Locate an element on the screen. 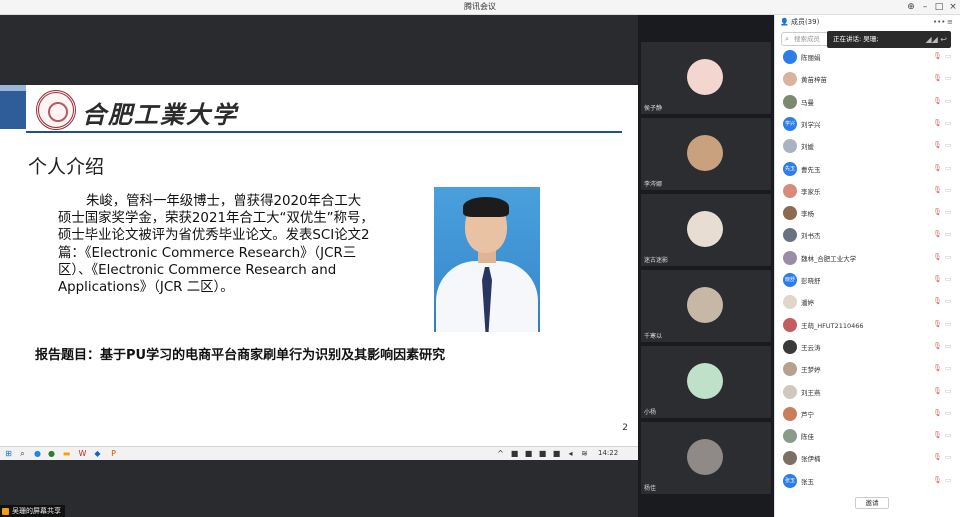 The image size is (960, 517). video-tile: 侯子静 is located at coordinates (706, 78).